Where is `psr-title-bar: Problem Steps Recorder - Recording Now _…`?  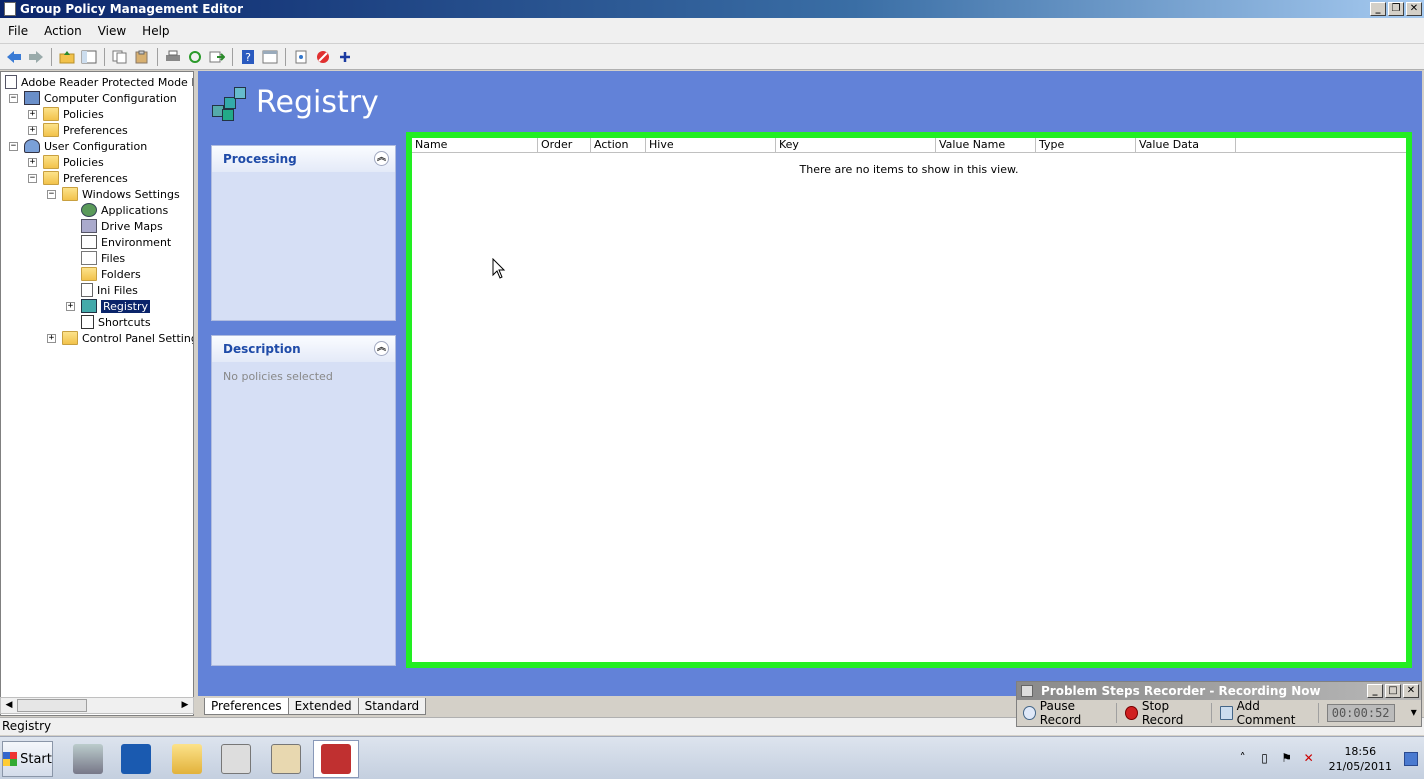
psr-title-bar: Problem Steps Recorder - Recording Now _… is located at coordinates (1219, 691).